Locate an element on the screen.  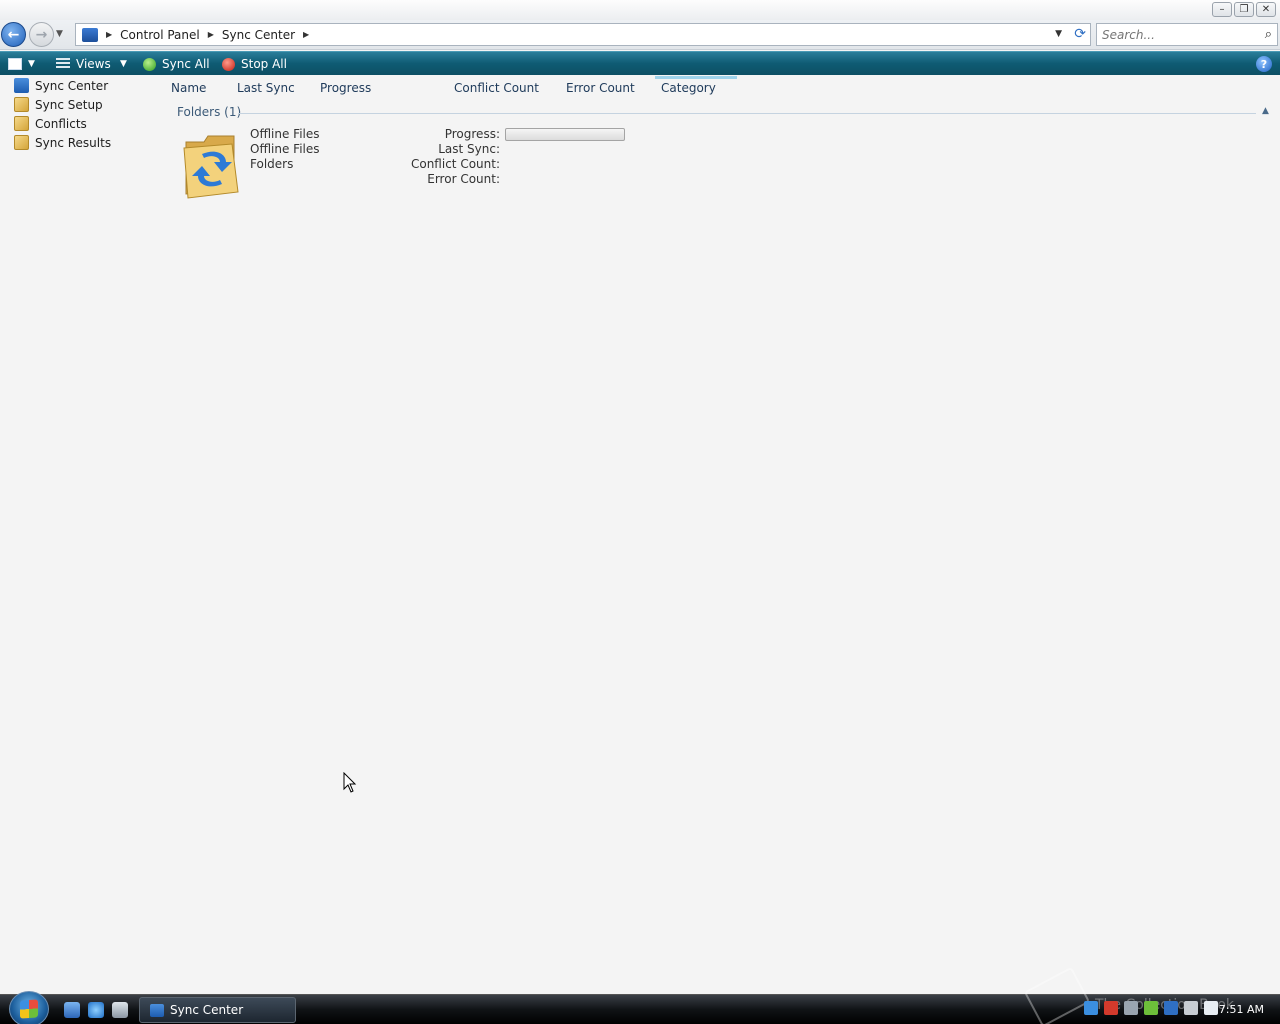
stop-all-button: Stop All is located at coordinates (254, 64).